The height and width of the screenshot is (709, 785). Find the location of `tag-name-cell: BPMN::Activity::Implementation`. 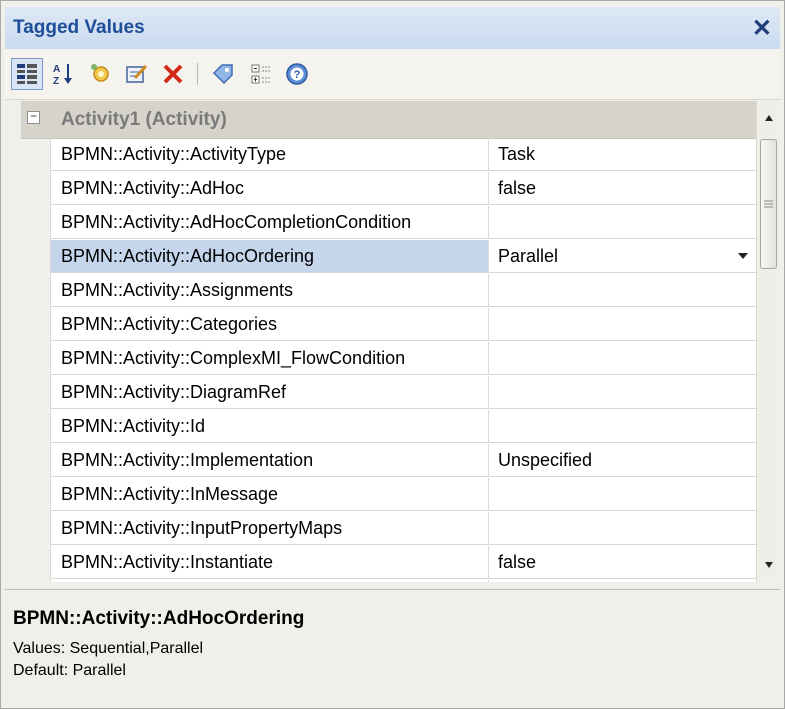

tag-name-cell: BPMN::Activity::Implementation is located at coordinates (270, 460).